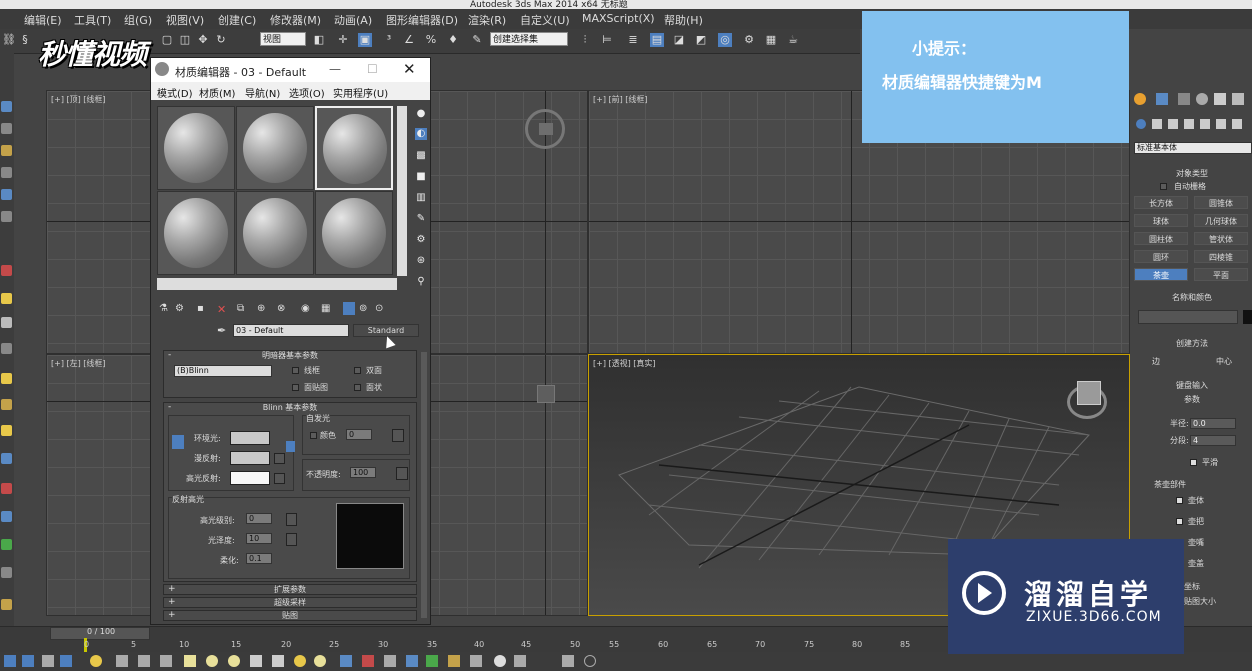  Describe the element at coordinates (1193, 148) in the screenshot. I see `primitive-type-dropdown: 标准基本体` at that location.